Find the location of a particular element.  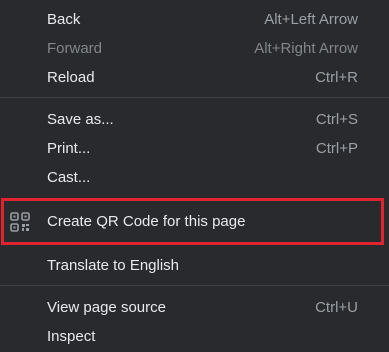

qr-code-icon is located at coordinates (20, 221).